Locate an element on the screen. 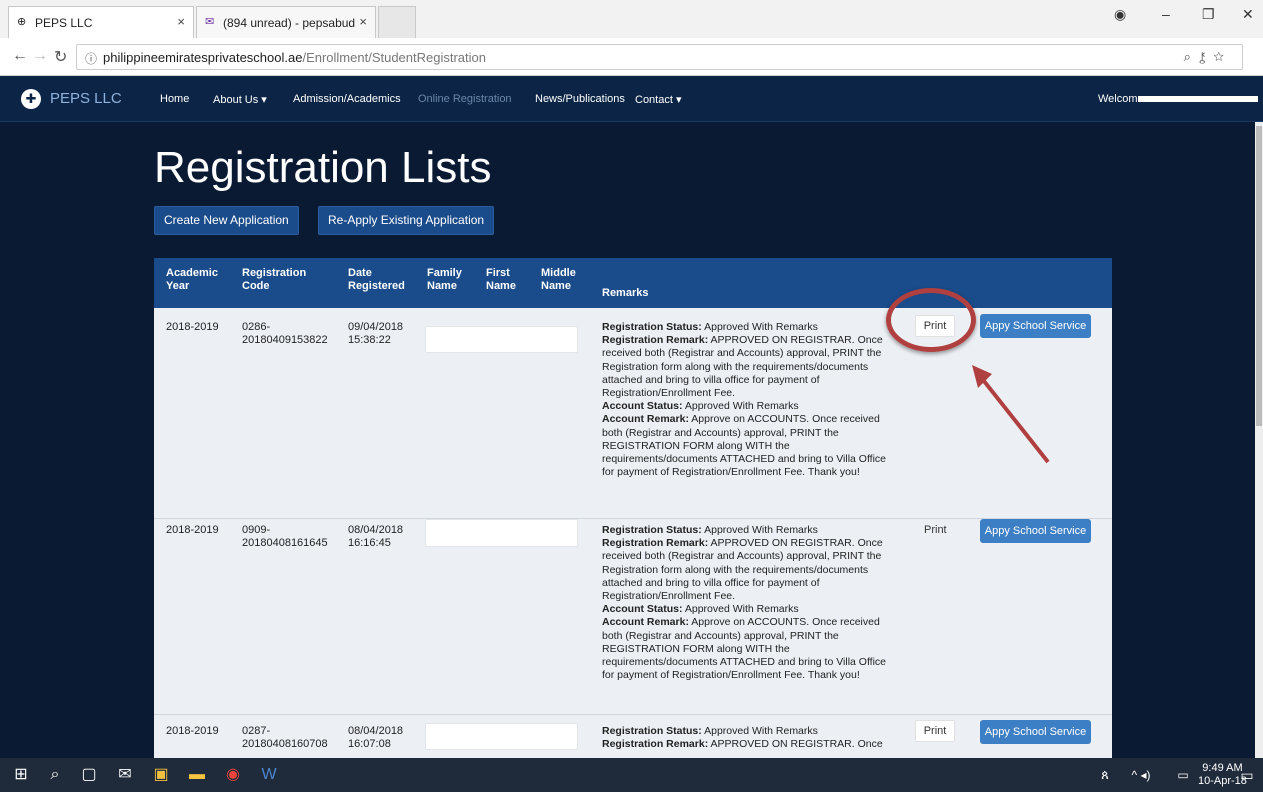 This screenshot has width=1263, height=792. col-registration-code: Registration Code is located at coordinates (274, 279).